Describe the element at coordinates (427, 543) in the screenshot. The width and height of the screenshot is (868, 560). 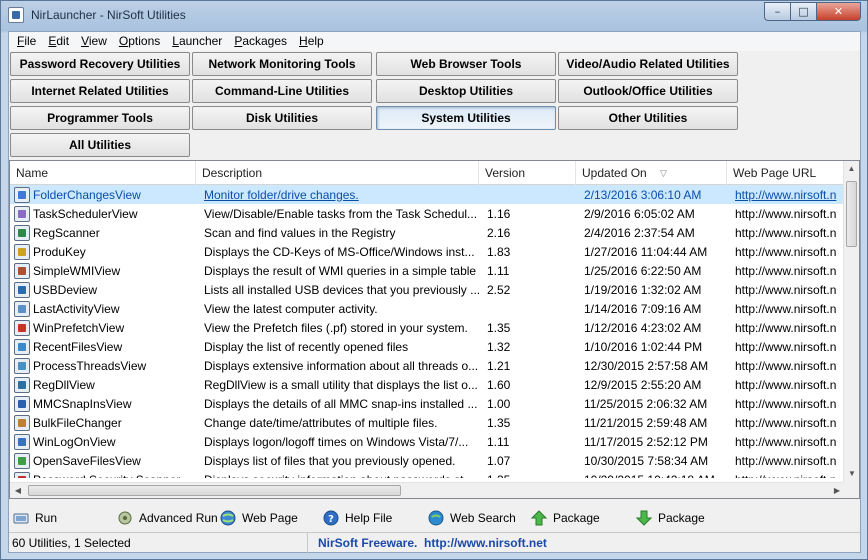
I see `nirsoft-link: NirSoft Freeware. http://www.nirsoft.net` at that location.